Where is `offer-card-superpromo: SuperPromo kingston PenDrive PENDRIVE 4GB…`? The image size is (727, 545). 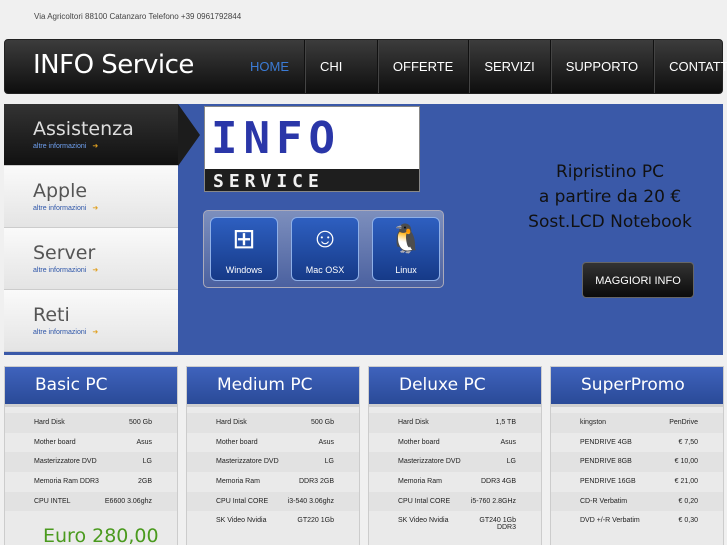
offer-card-superpromo: SuperPromo kingston PenDrive PENDRIVE 4GB… is located at coordinates (637, 455).